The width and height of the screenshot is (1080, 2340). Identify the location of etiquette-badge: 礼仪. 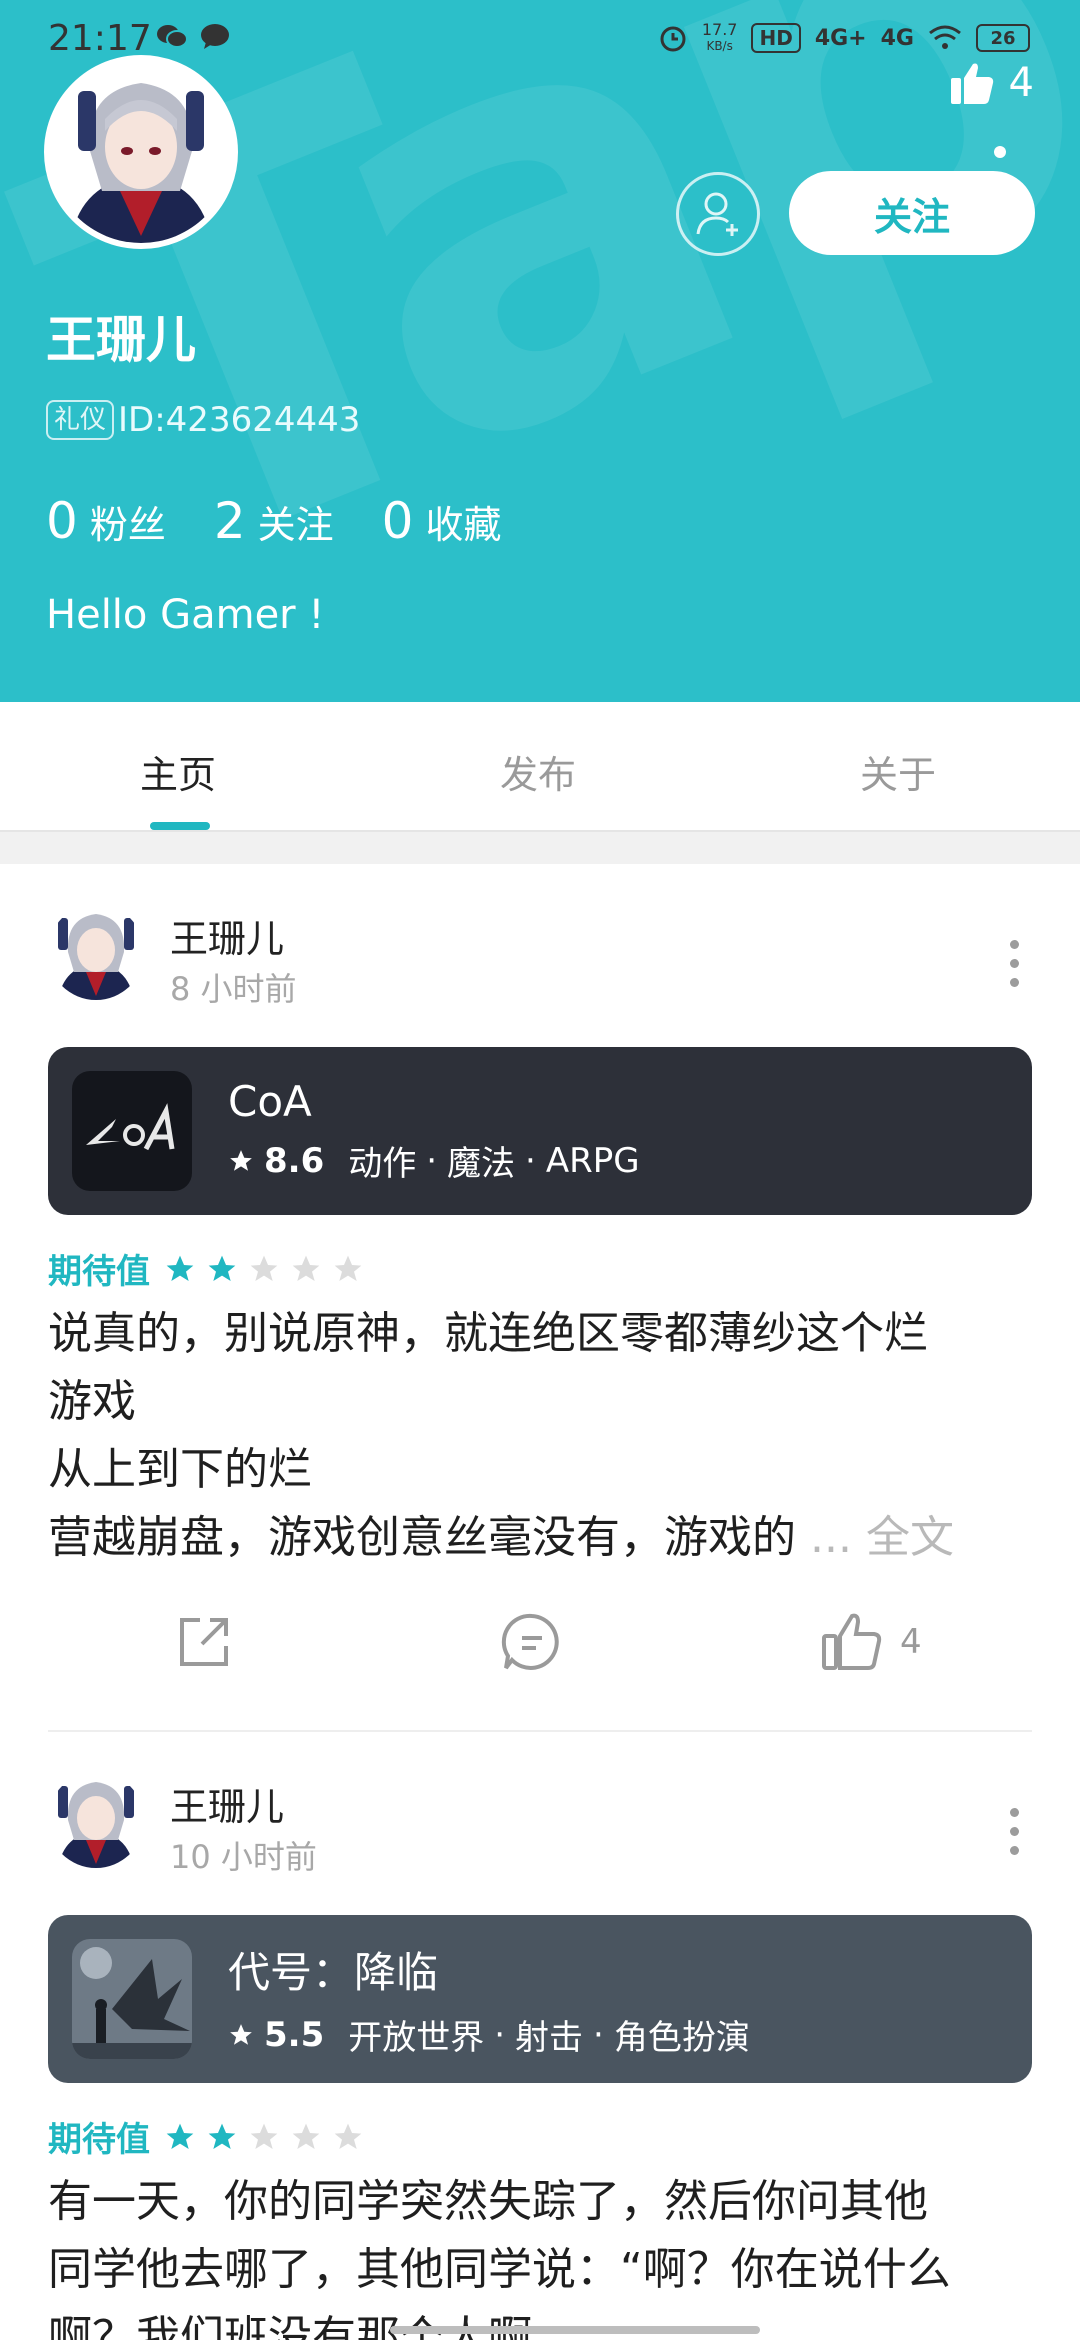
(80, 420).